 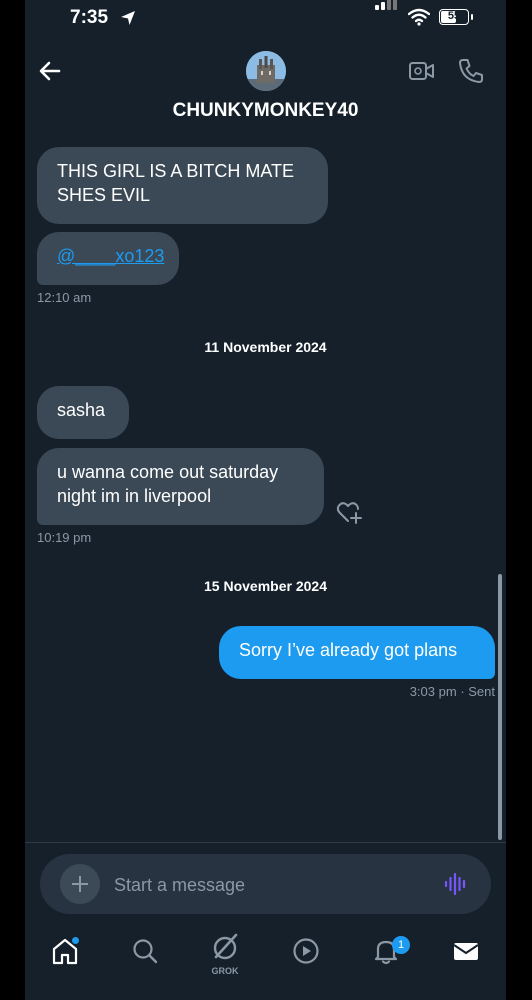 I want to click on video-call-icon, so click(x=422, y=71).